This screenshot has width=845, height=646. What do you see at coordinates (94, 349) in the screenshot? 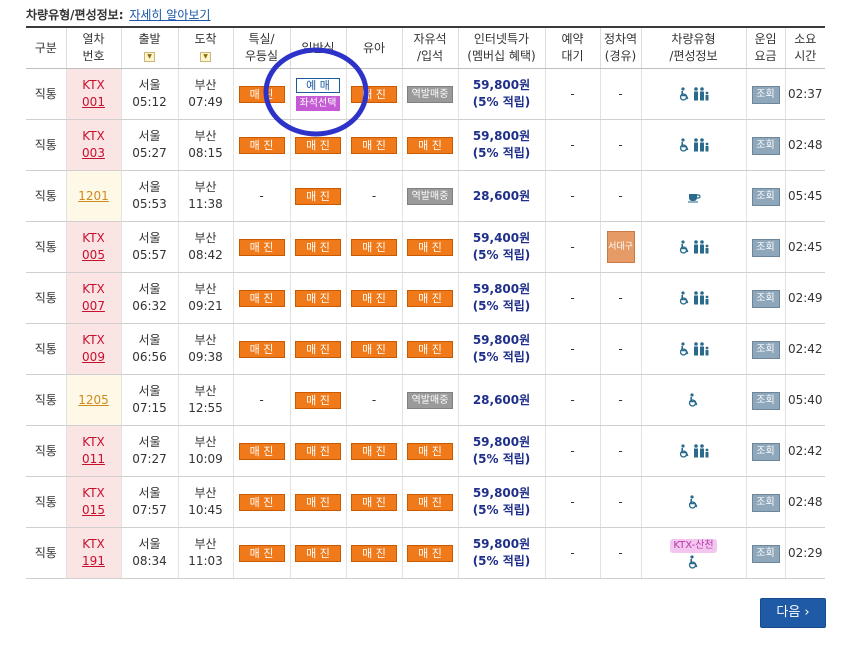
I see `train-number-cell: KTX 009` at bounding box center [94, 349].